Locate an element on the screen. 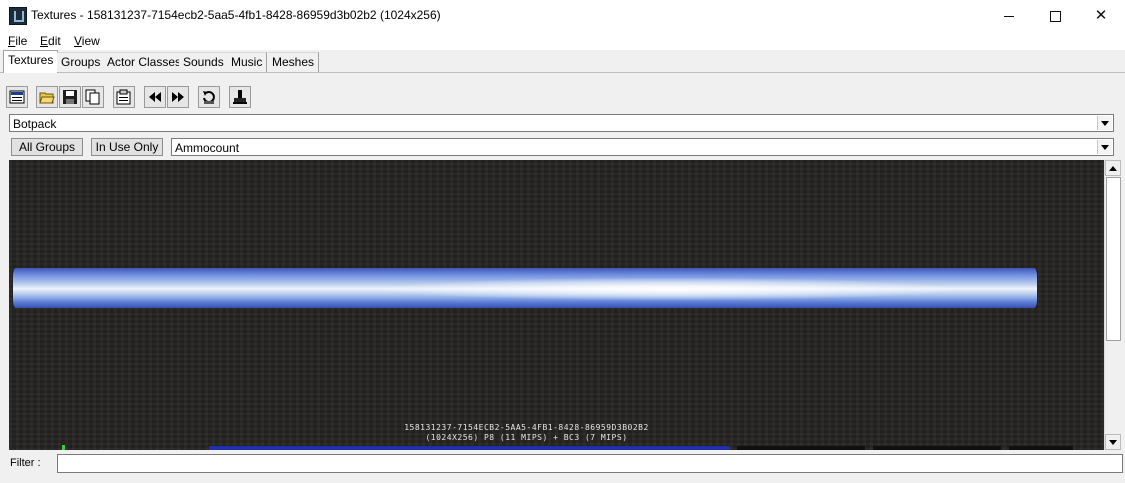  tab-actor-classes: Actor Classes is located at coordinates (145, 62).